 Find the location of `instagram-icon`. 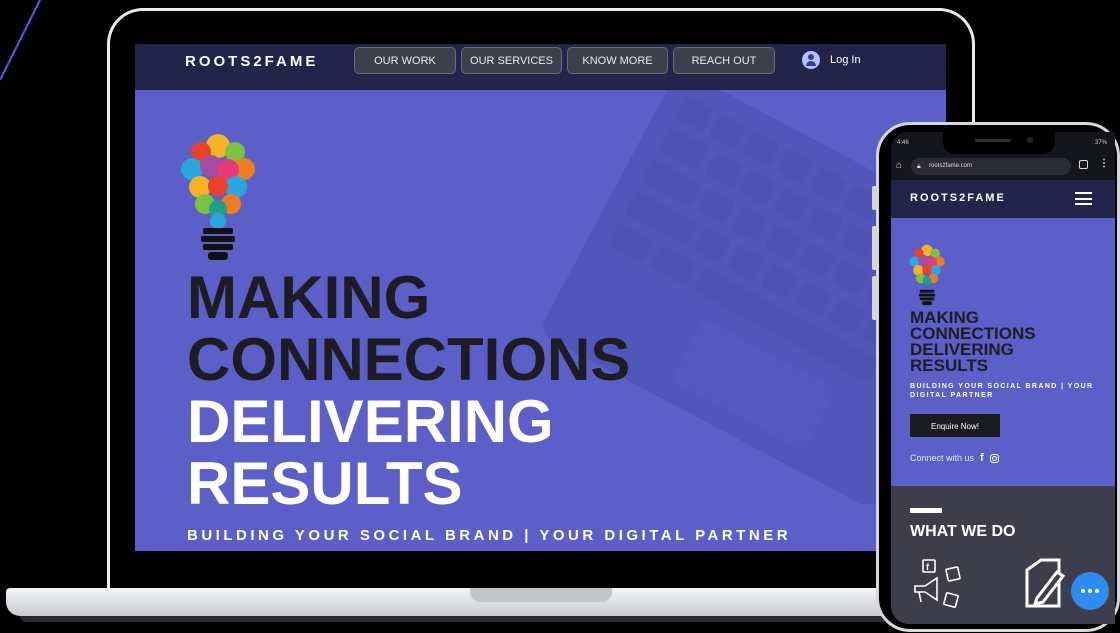

instagram-icon is located at coordinates (994, 458).